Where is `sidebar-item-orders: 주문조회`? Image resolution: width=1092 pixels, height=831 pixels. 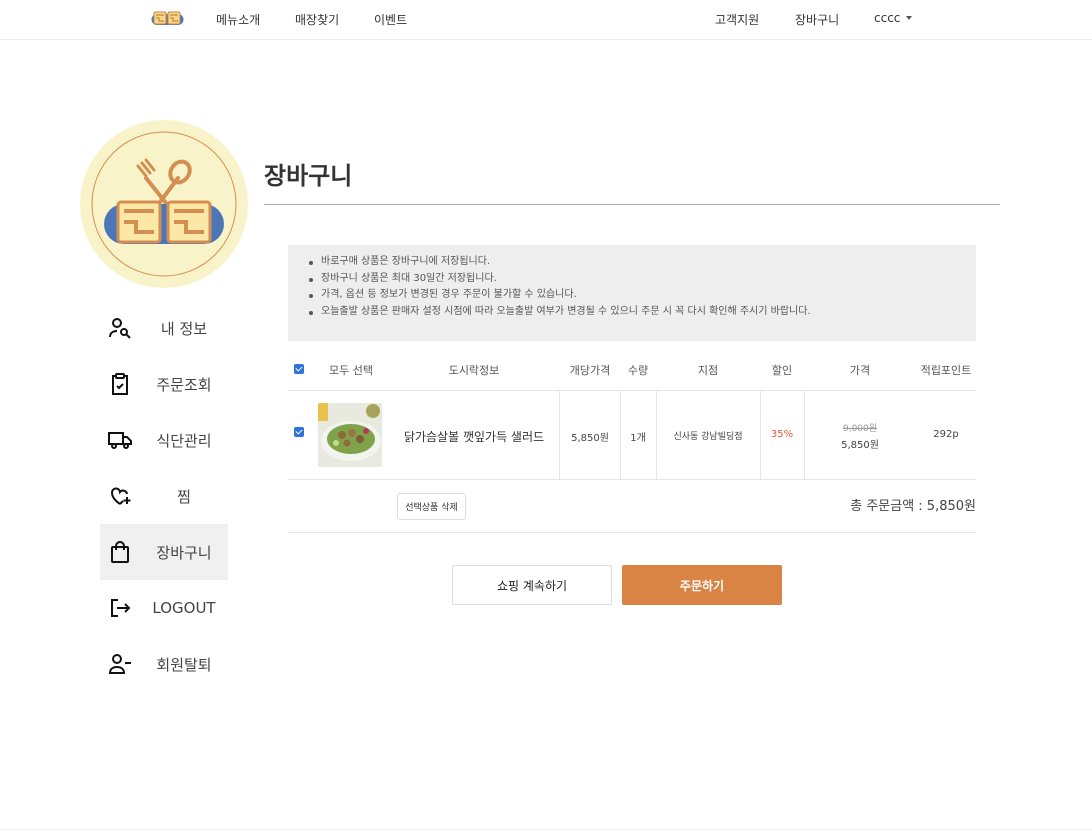
sidebar-item-orders: 주문조회 is located at coordinates (164, 384).